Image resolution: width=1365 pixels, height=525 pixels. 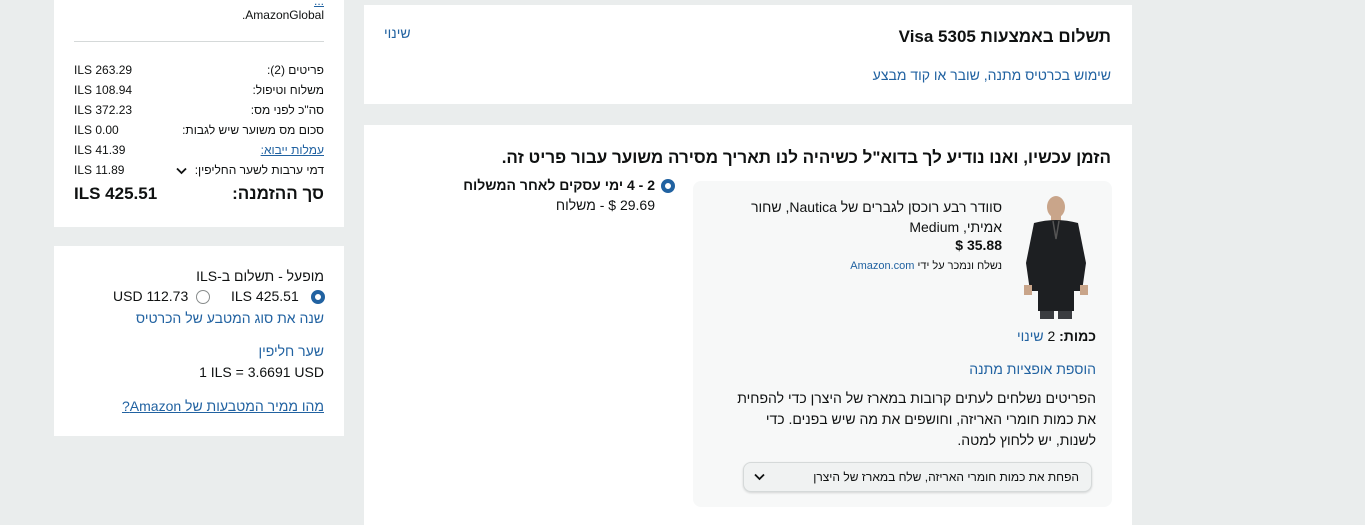 What do you see at coordinates (199, 151) in the screenshot?
I see `summary-row-import-fees: עמלות ייבוא: ILS 41.39` at bounding box center [199, 151].